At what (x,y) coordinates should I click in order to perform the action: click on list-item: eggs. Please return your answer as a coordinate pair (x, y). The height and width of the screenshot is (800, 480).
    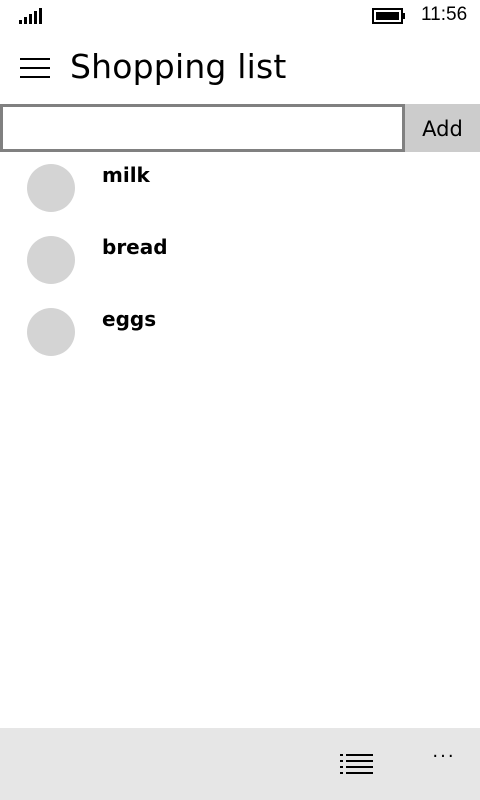
    Looking at the image, I should click on (240, 340).